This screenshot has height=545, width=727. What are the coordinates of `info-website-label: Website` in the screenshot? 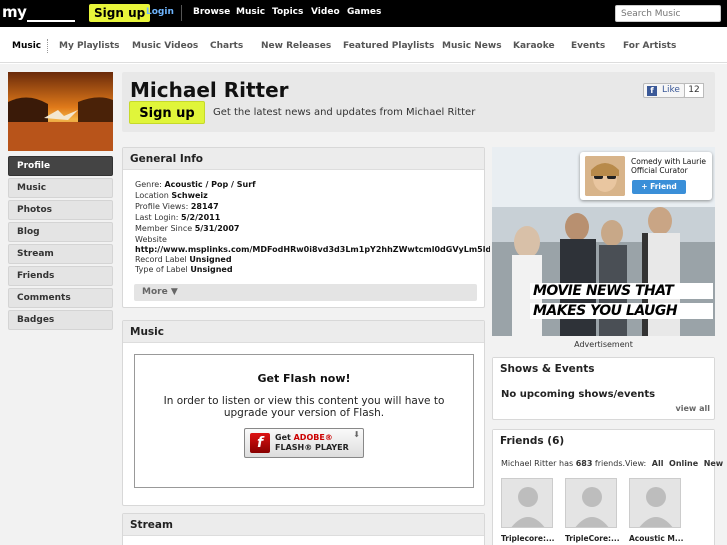 It's located at (151, 239).